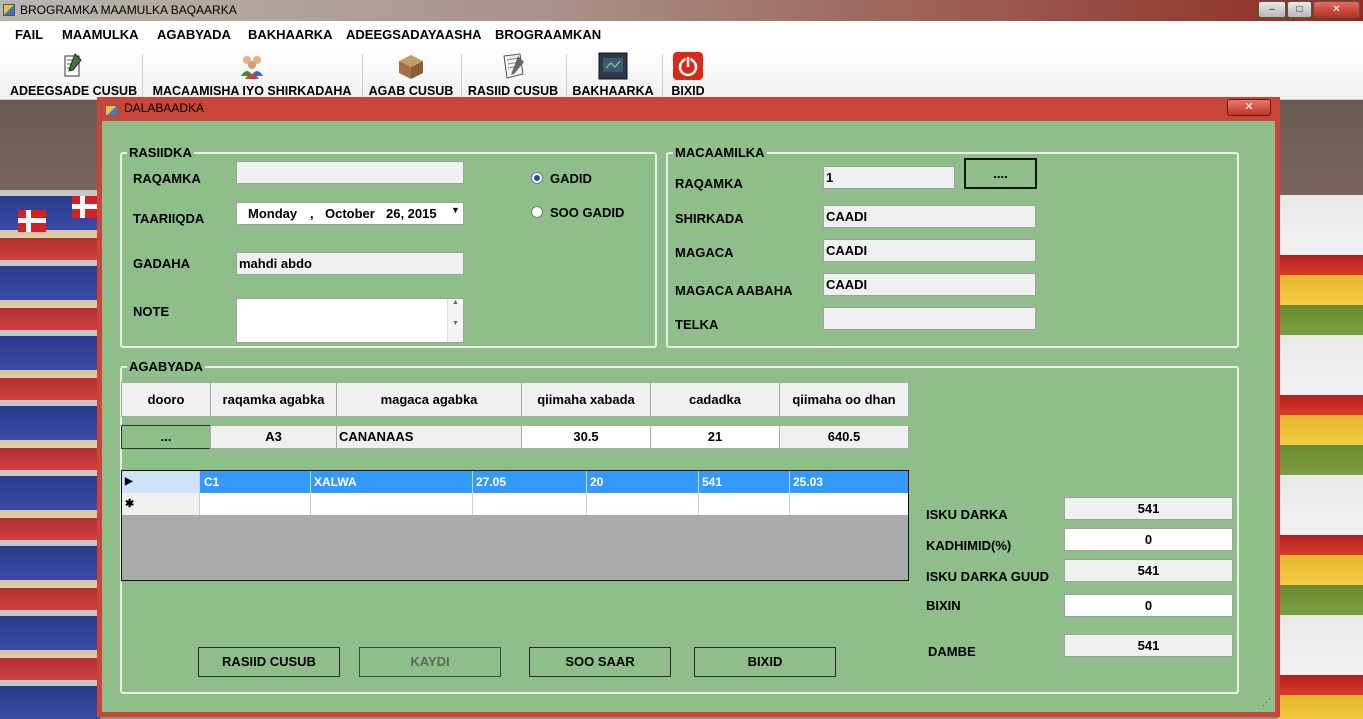 This screenshot has width=1363, height=719. I want to click on entry-qiimaha-xabada-input: 30.5, so click(586, 437).